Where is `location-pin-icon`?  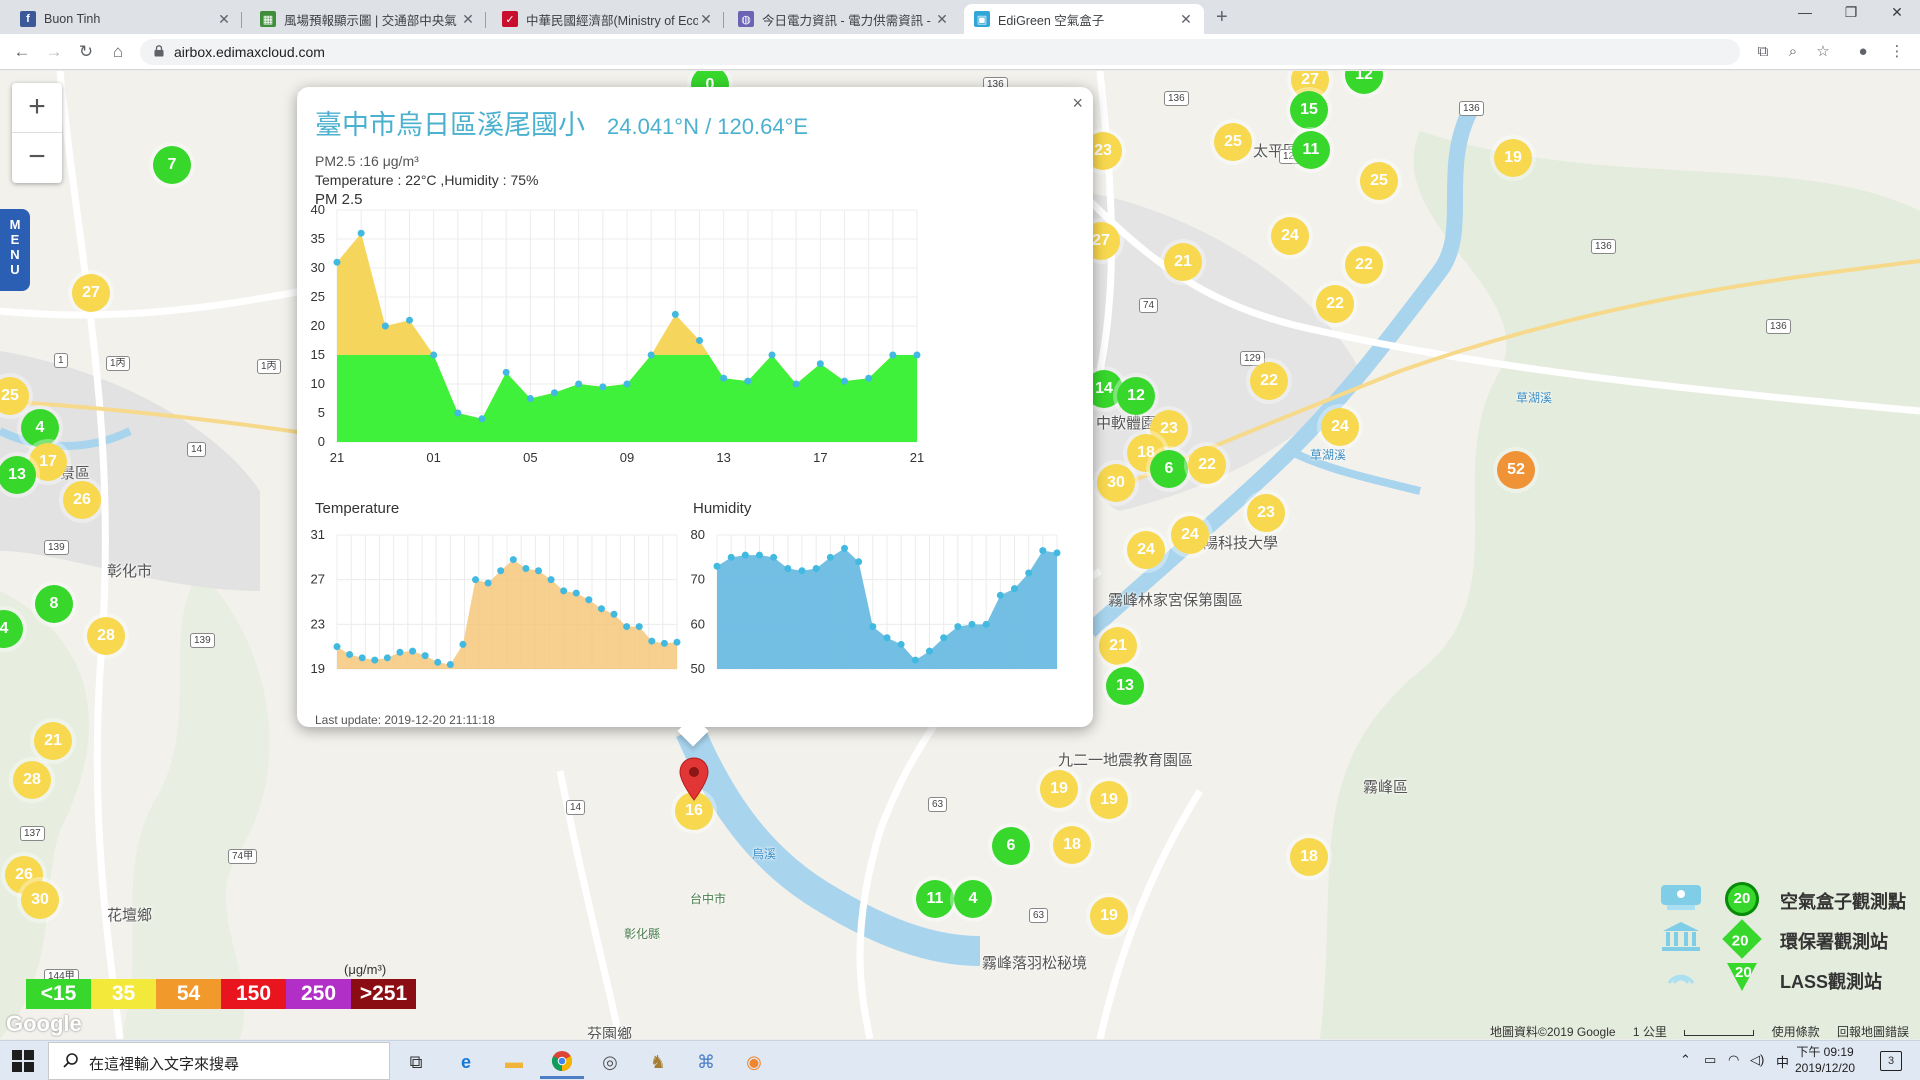
location-pin-icon is located at coordinates (694, 779).